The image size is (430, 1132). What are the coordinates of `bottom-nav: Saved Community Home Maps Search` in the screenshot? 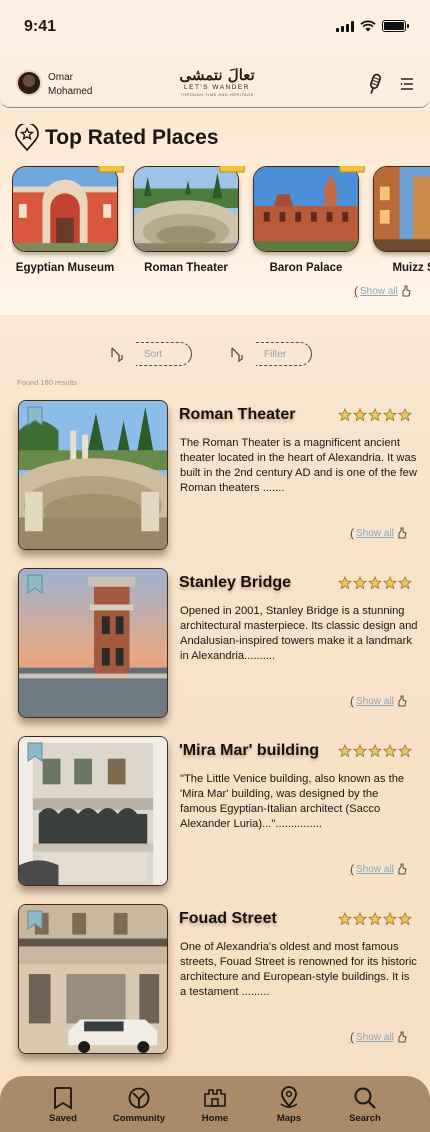 It's located at (215, 1104).